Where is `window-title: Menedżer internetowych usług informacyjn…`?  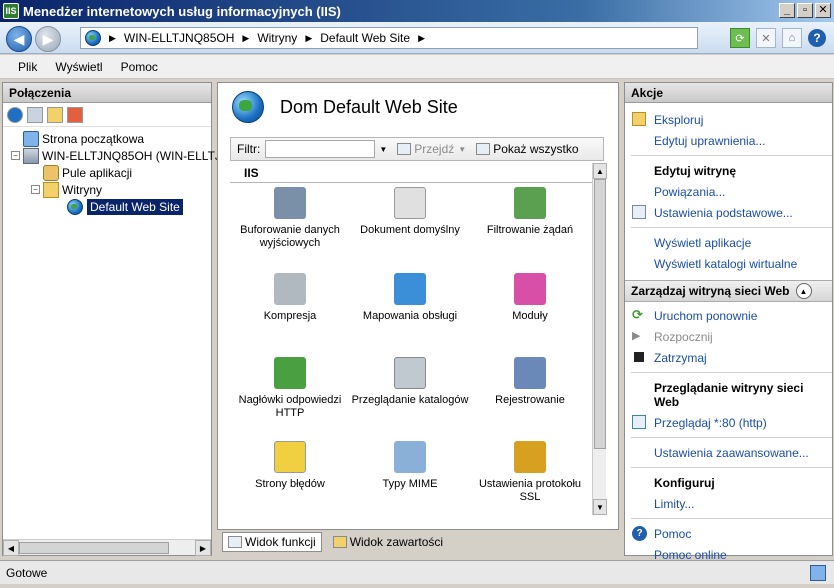
window-title: Menedżer internetowych usług informacyjn… is located at coordinates (182, 11).